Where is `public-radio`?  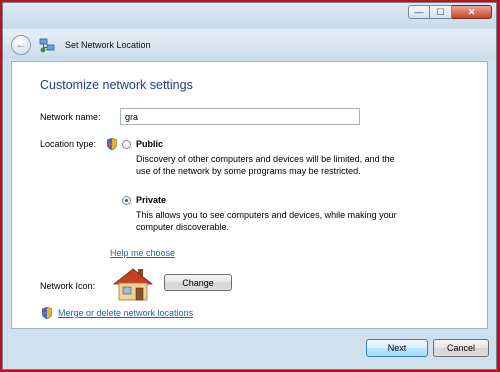
public-radio is located at coordinates (126, 144).